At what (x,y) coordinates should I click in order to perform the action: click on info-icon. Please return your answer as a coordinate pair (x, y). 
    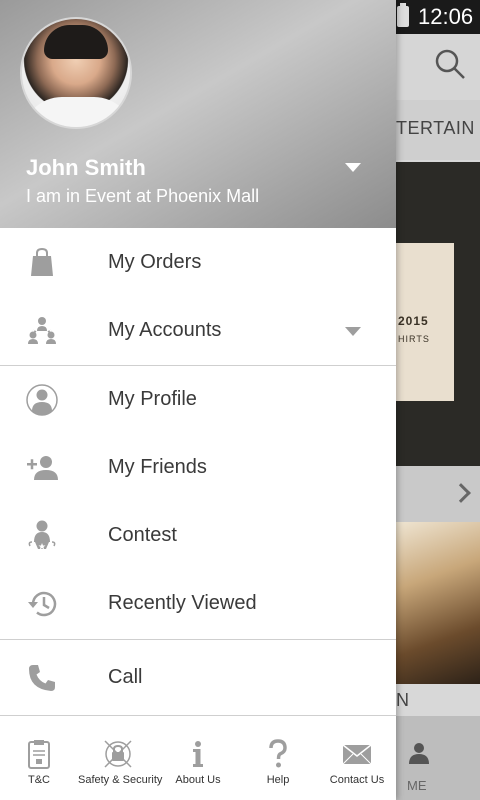
    Looking at the image, I should click on (198, 754).